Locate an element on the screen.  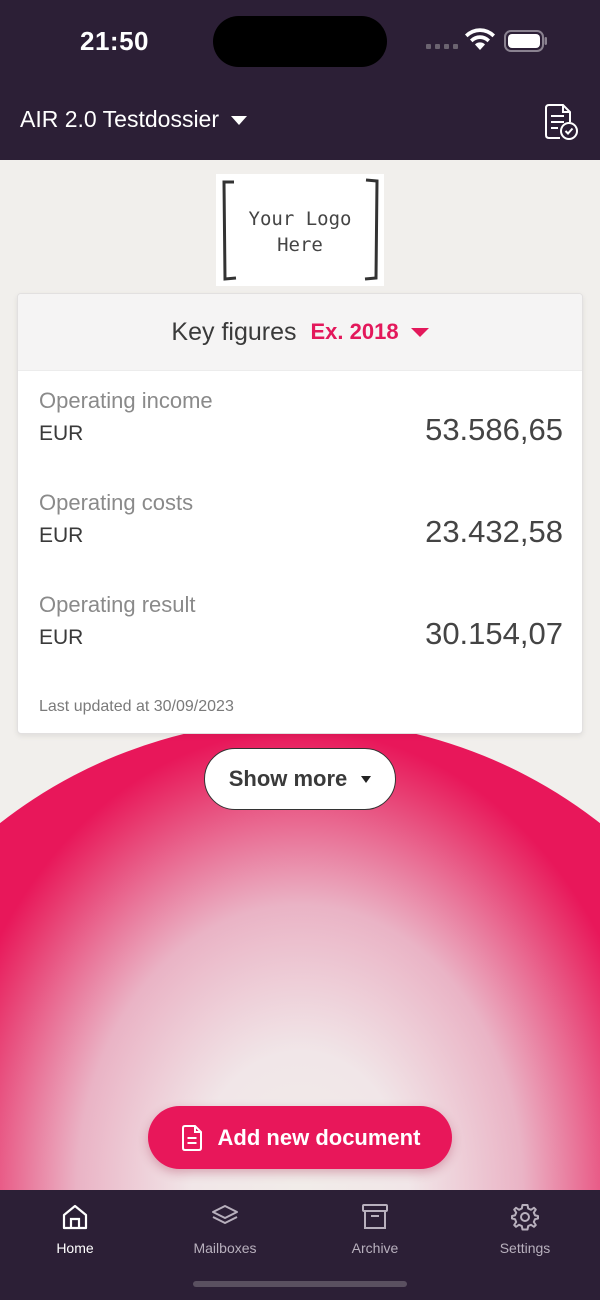
year-label: Ex. 2018 is located at coordinates (354, 331).